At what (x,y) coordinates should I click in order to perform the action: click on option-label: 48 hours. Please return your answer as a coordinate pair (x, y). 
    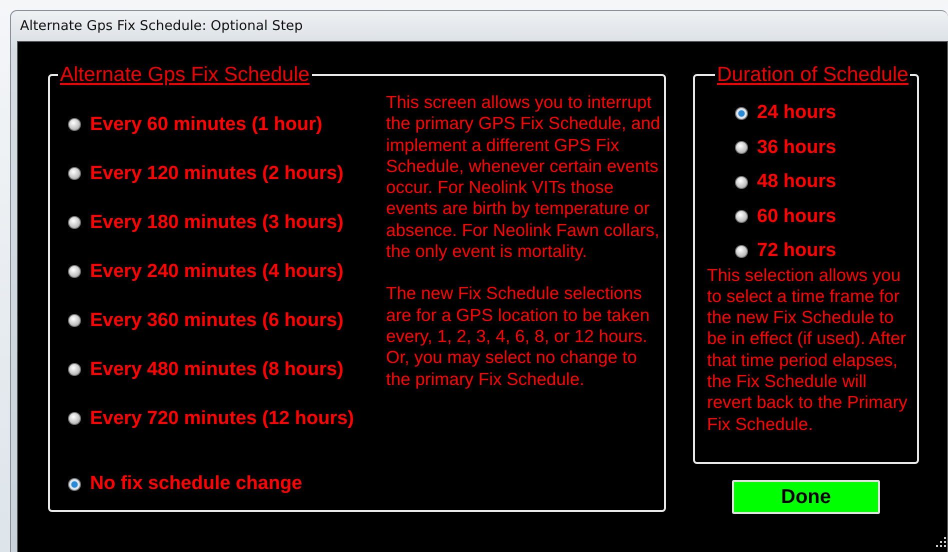
    Looking at the image, I should click on (796, 182).